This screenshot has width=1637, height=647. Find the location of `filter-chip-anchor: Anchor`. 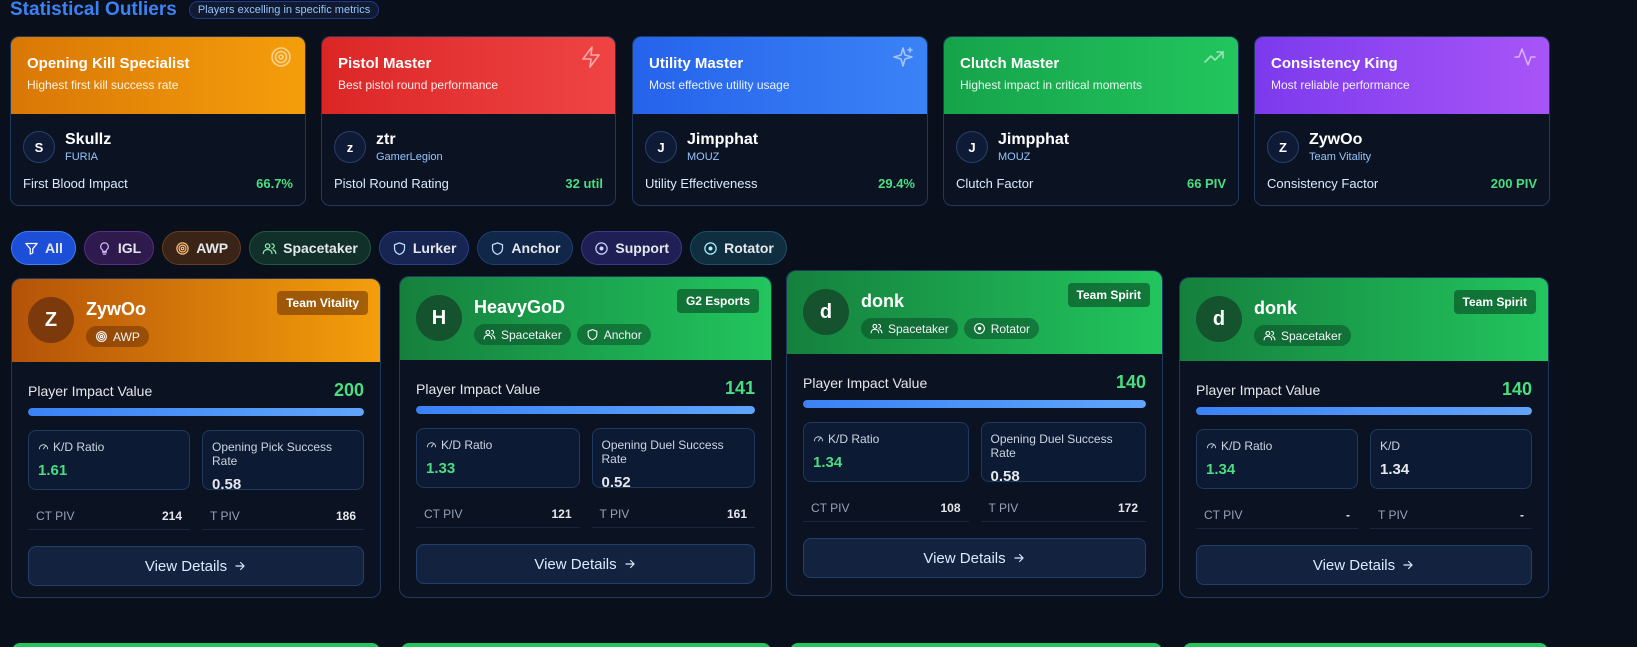

filter-chip-anchor: Anchor is located at coordinates (525, 248).